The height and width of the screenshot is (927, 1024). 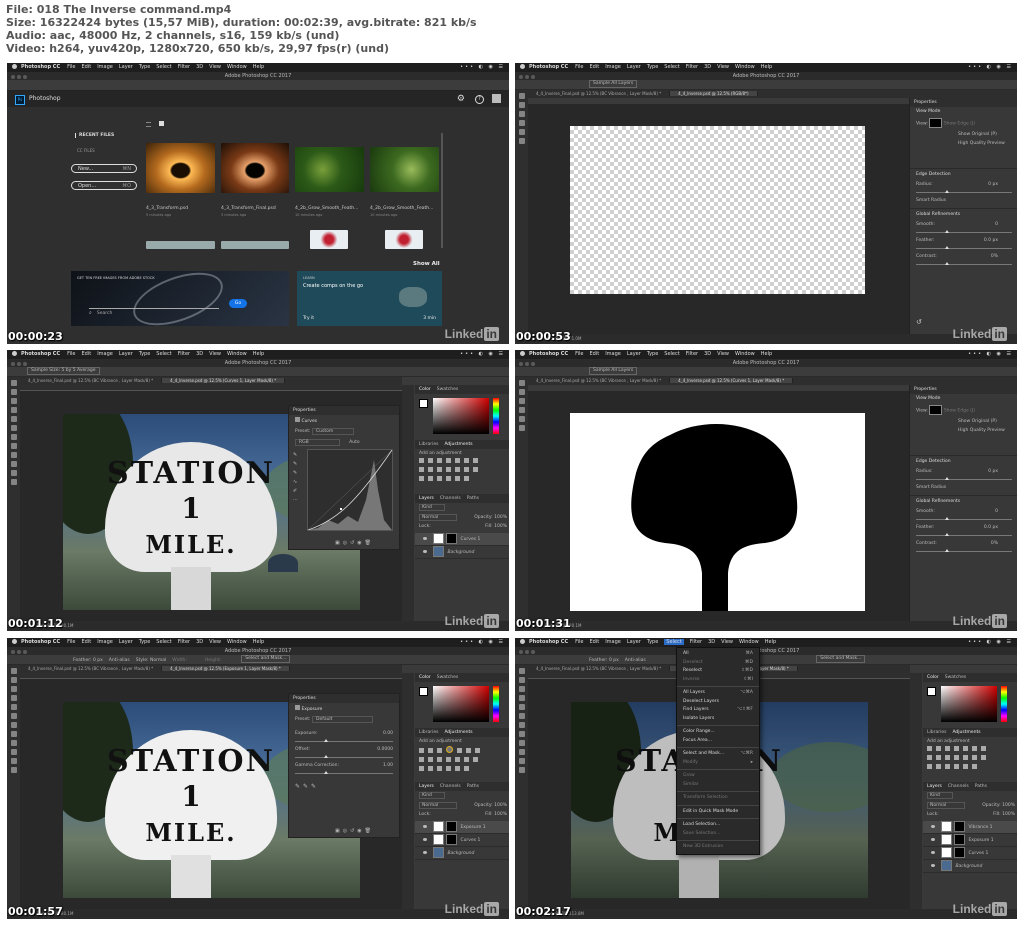 What do you see at coordinates (458, 444) in the screenshot?
I see `adjustments-tab: Adjustments` at bounding box center [458, 444].